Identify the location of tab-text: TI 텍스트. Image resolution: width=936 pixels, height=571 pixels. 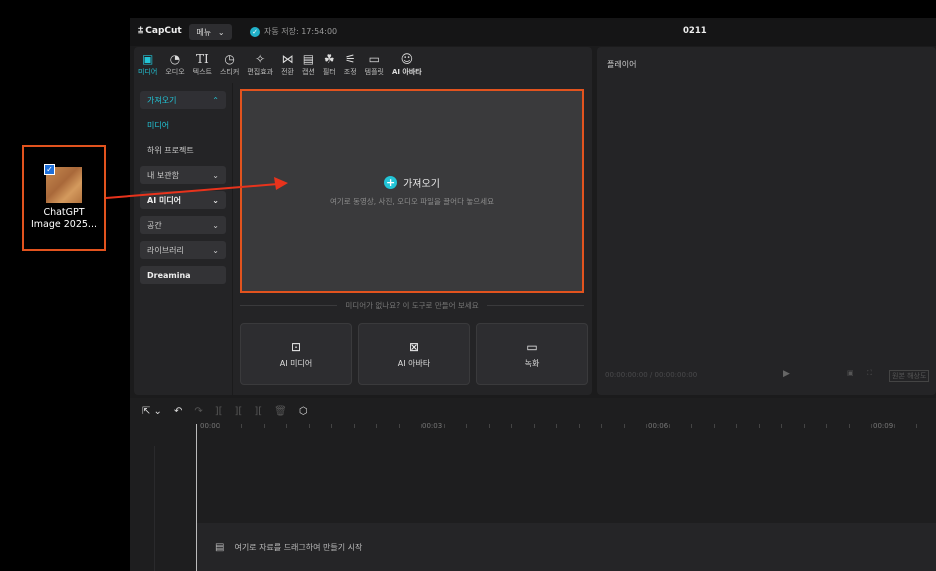
(202, 65).